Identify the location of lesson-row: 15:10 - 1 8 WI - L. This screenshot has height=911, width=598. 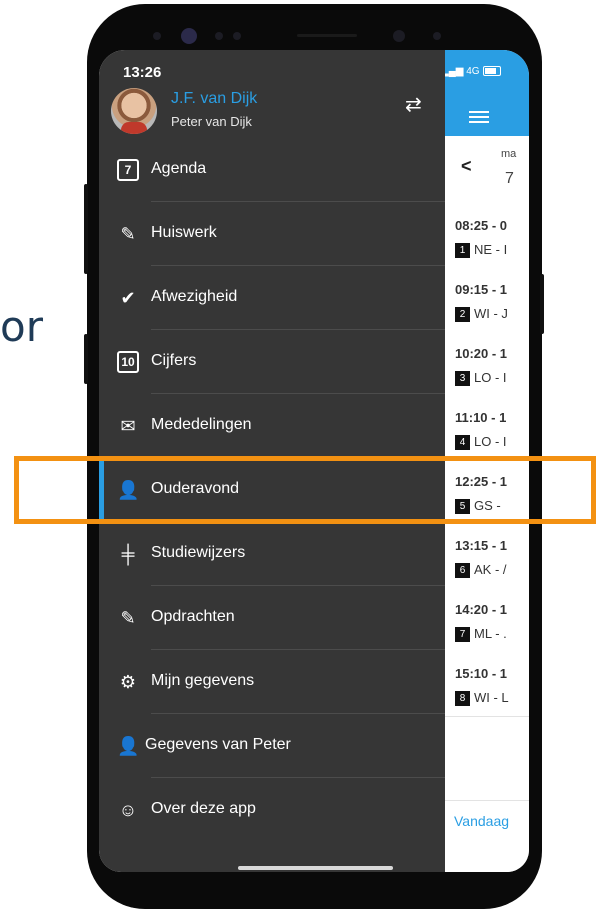
(487, 684).